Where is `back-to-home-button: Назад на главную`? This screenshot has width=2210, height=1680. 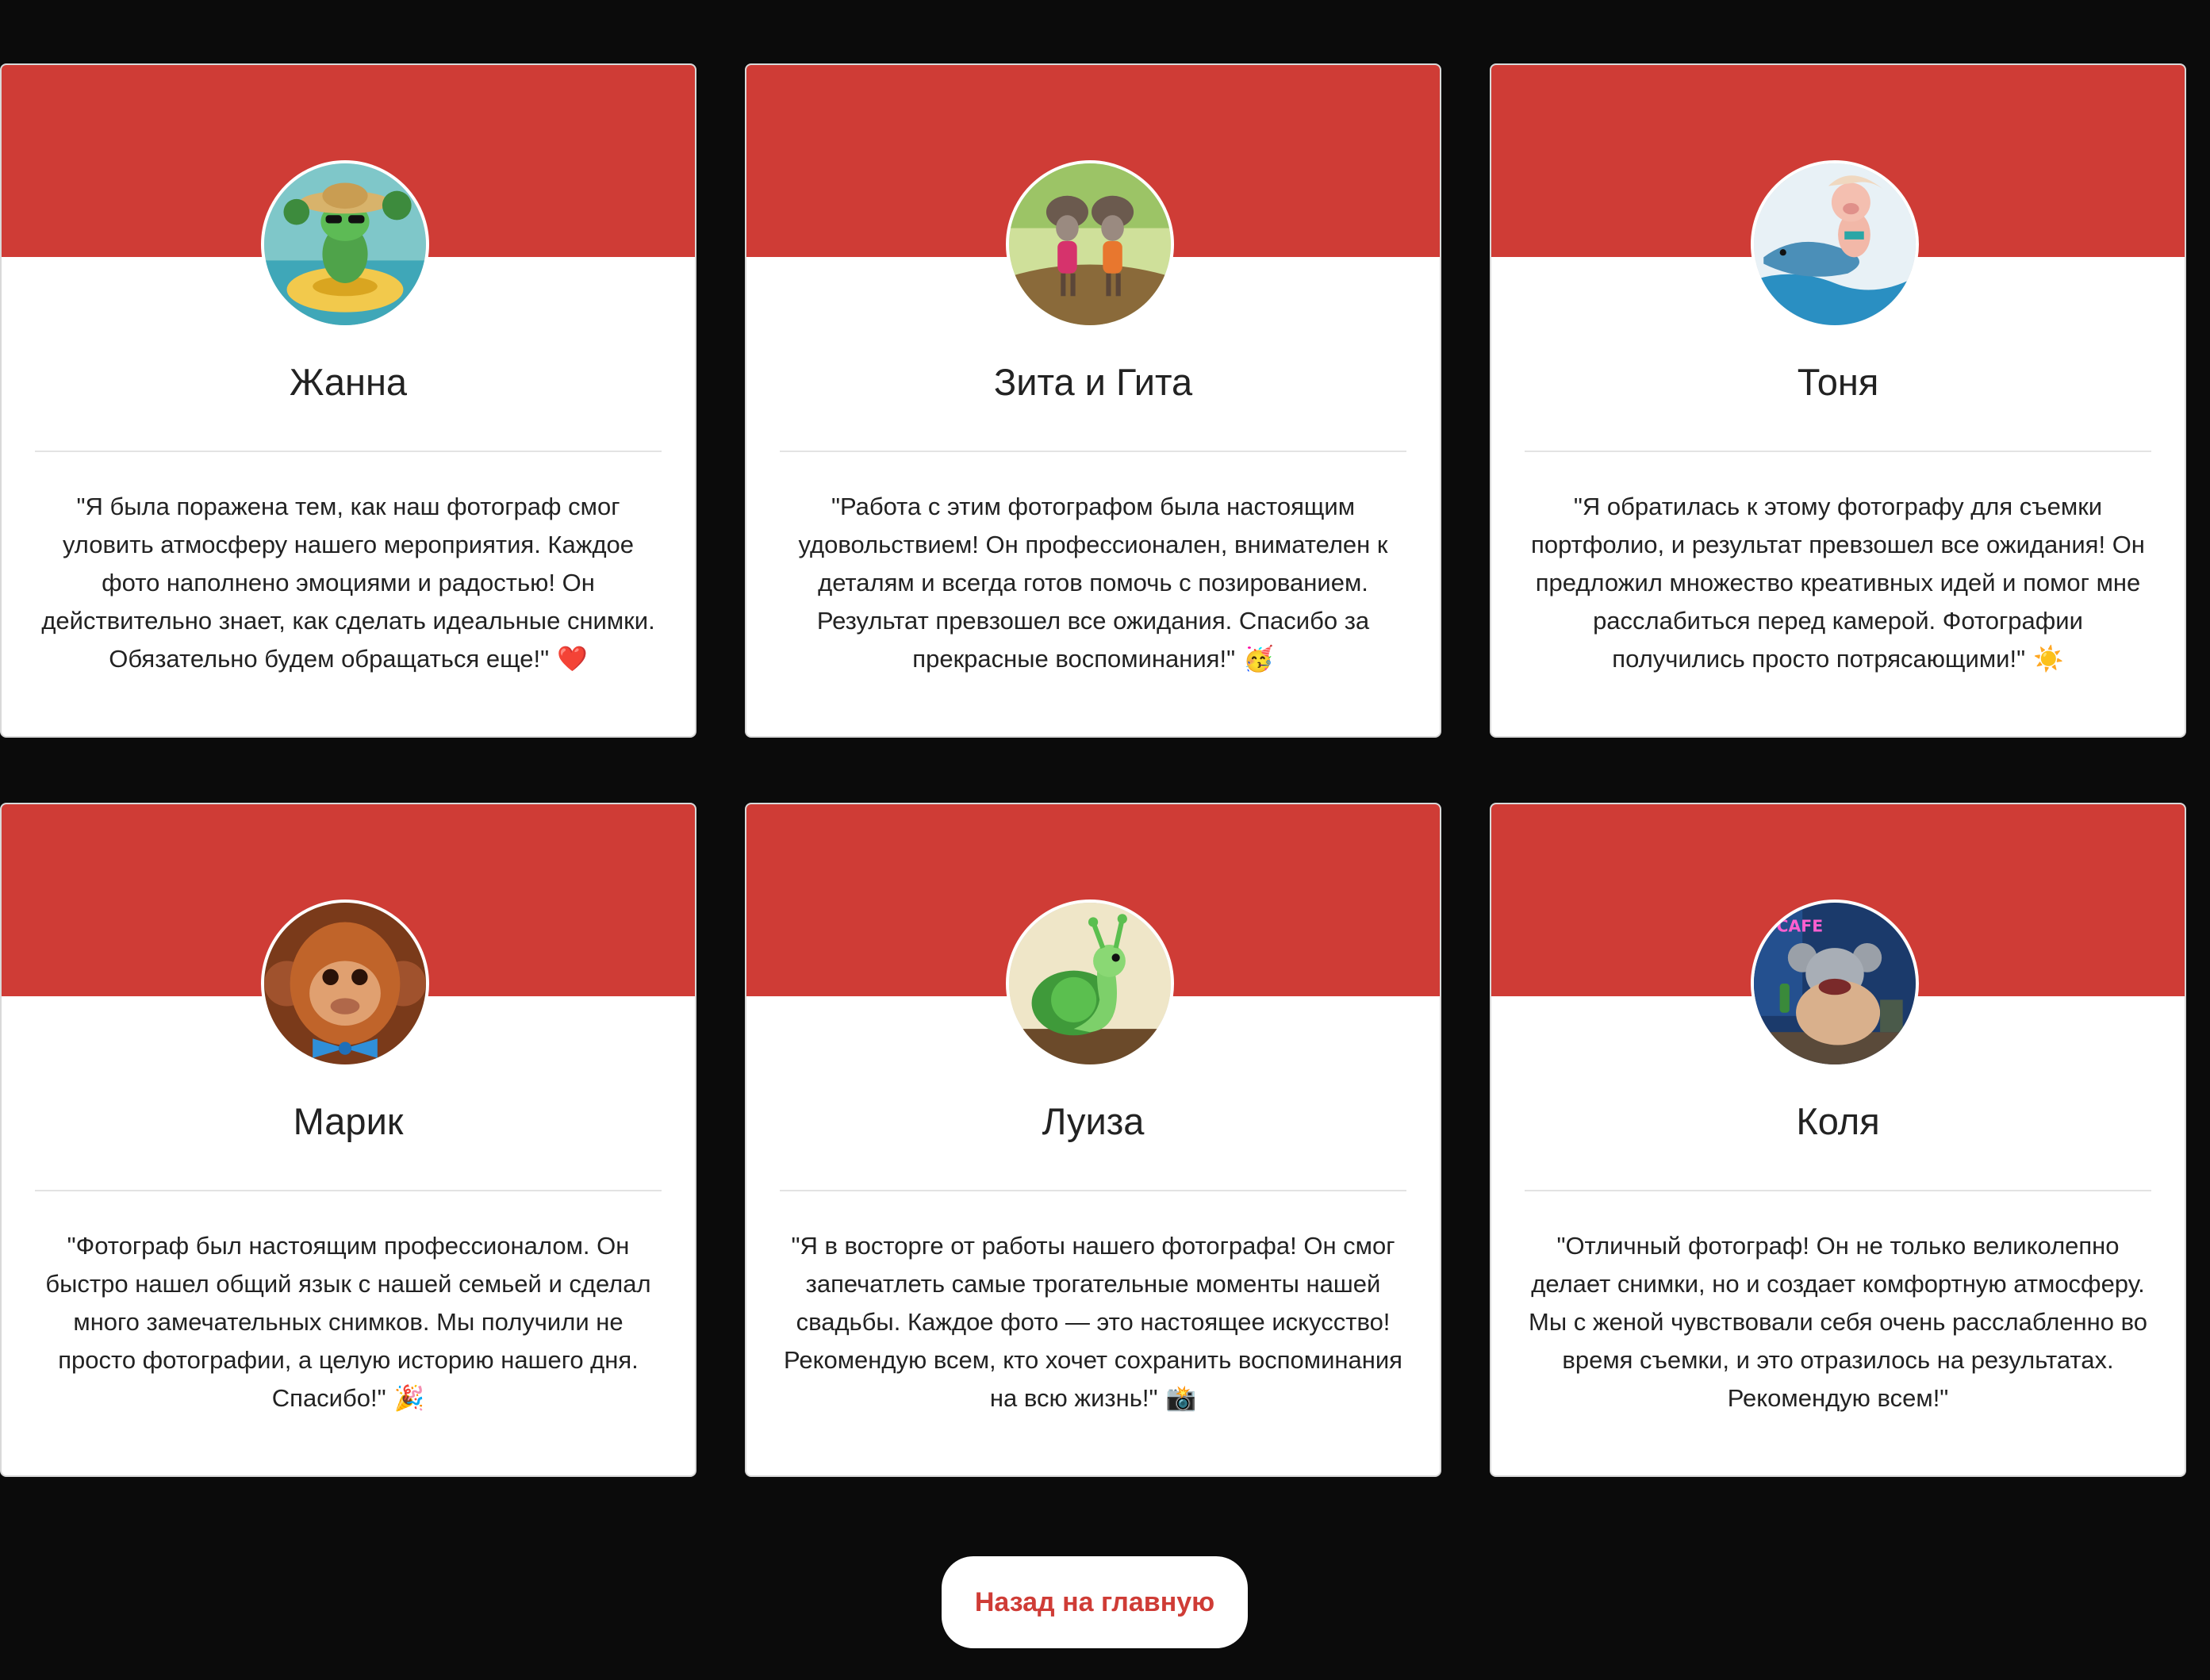
back-to-home-button: Назад на главную is located at coordinates (1095, 1602).